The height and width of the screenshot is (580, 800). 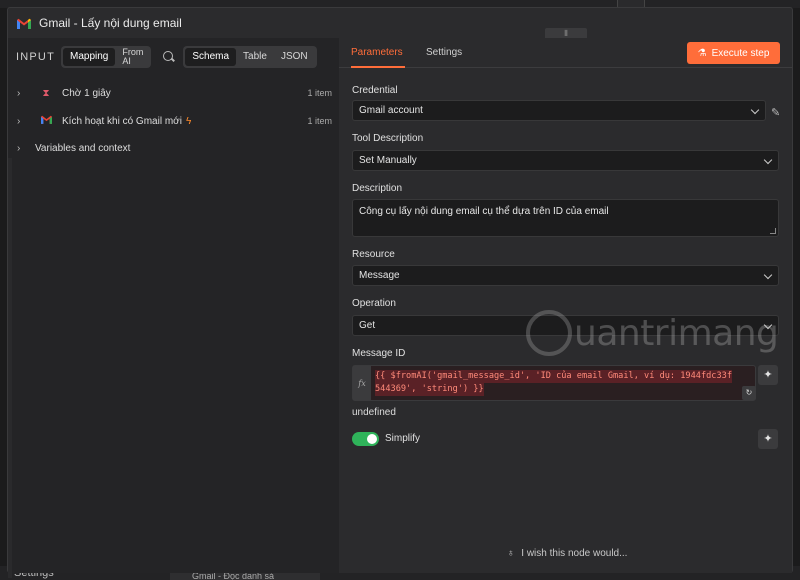 What do you see at coordinates (362, 383) in the screenshot?
I see `fx-icon: fx` at bounding box center [362, 383].